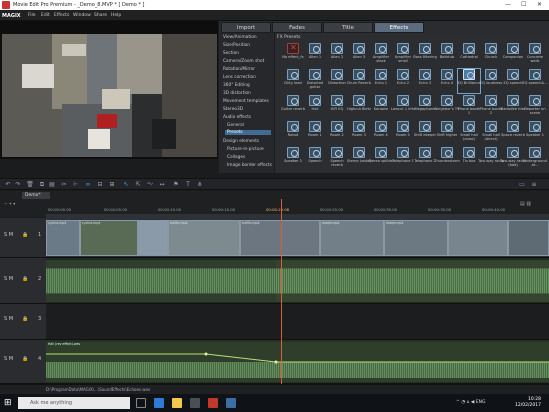 This screenshot has height=412, width=549. Describe the element at coordinates (315, 159) in the screenshot. I see `preset-tile: Speech` at that location.